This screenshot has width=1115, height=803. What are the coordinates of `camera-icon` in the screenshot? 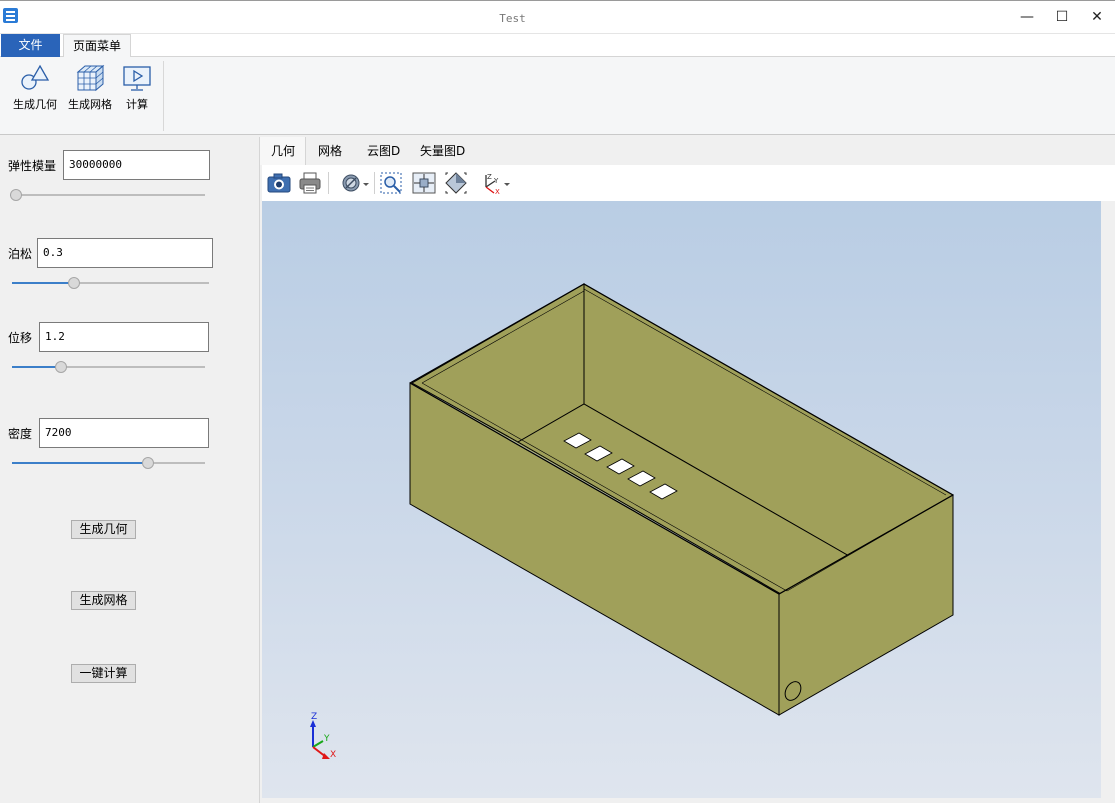 It's located at (279, 183).